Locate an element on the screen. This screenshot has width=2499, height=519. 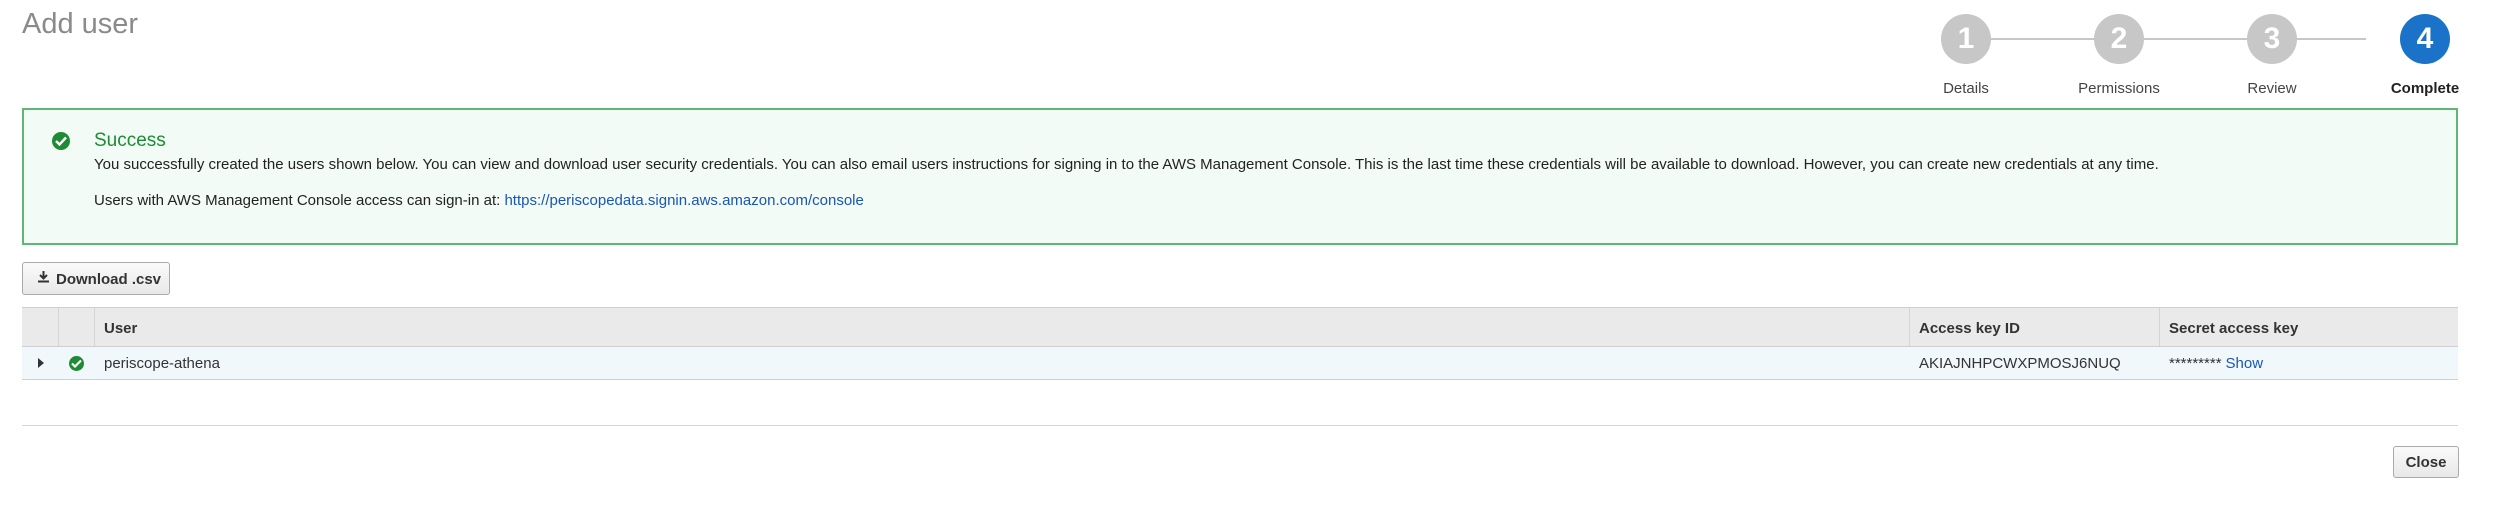
step-number: 2 is located at coordinates (2119, 39).